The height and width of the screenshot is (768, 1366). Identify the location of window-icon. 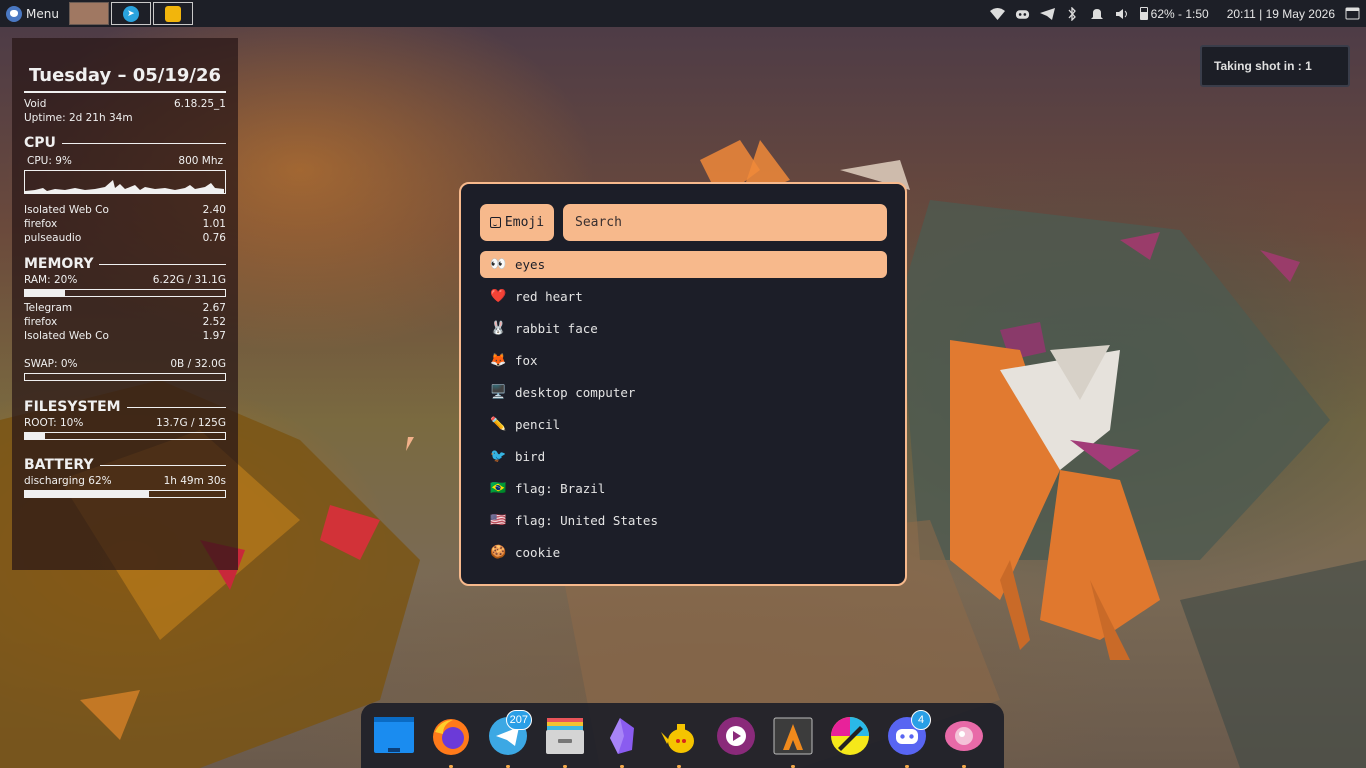
(1352, 14).